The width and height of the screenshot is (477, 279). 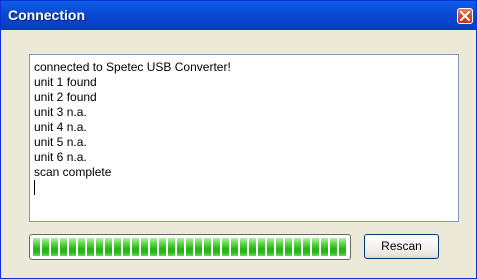 I want to click on progress-bar, so click(x=190, y=247).